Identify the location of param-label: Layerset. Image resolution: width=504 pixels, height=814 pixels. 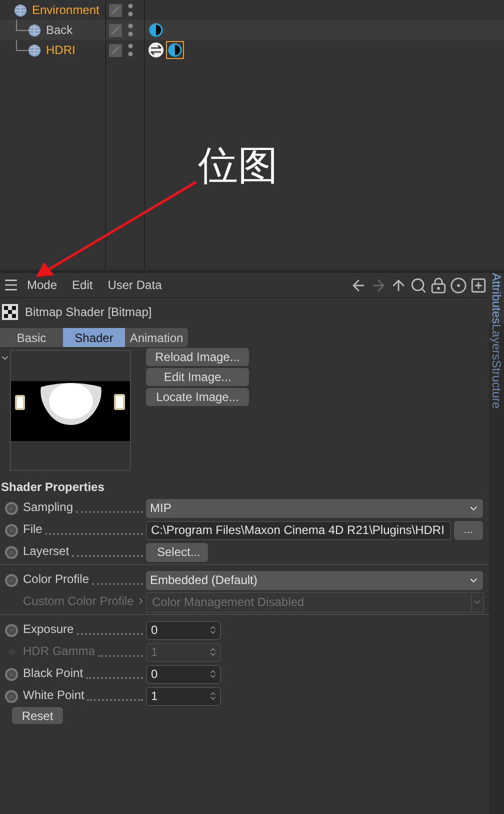
(46, 551).